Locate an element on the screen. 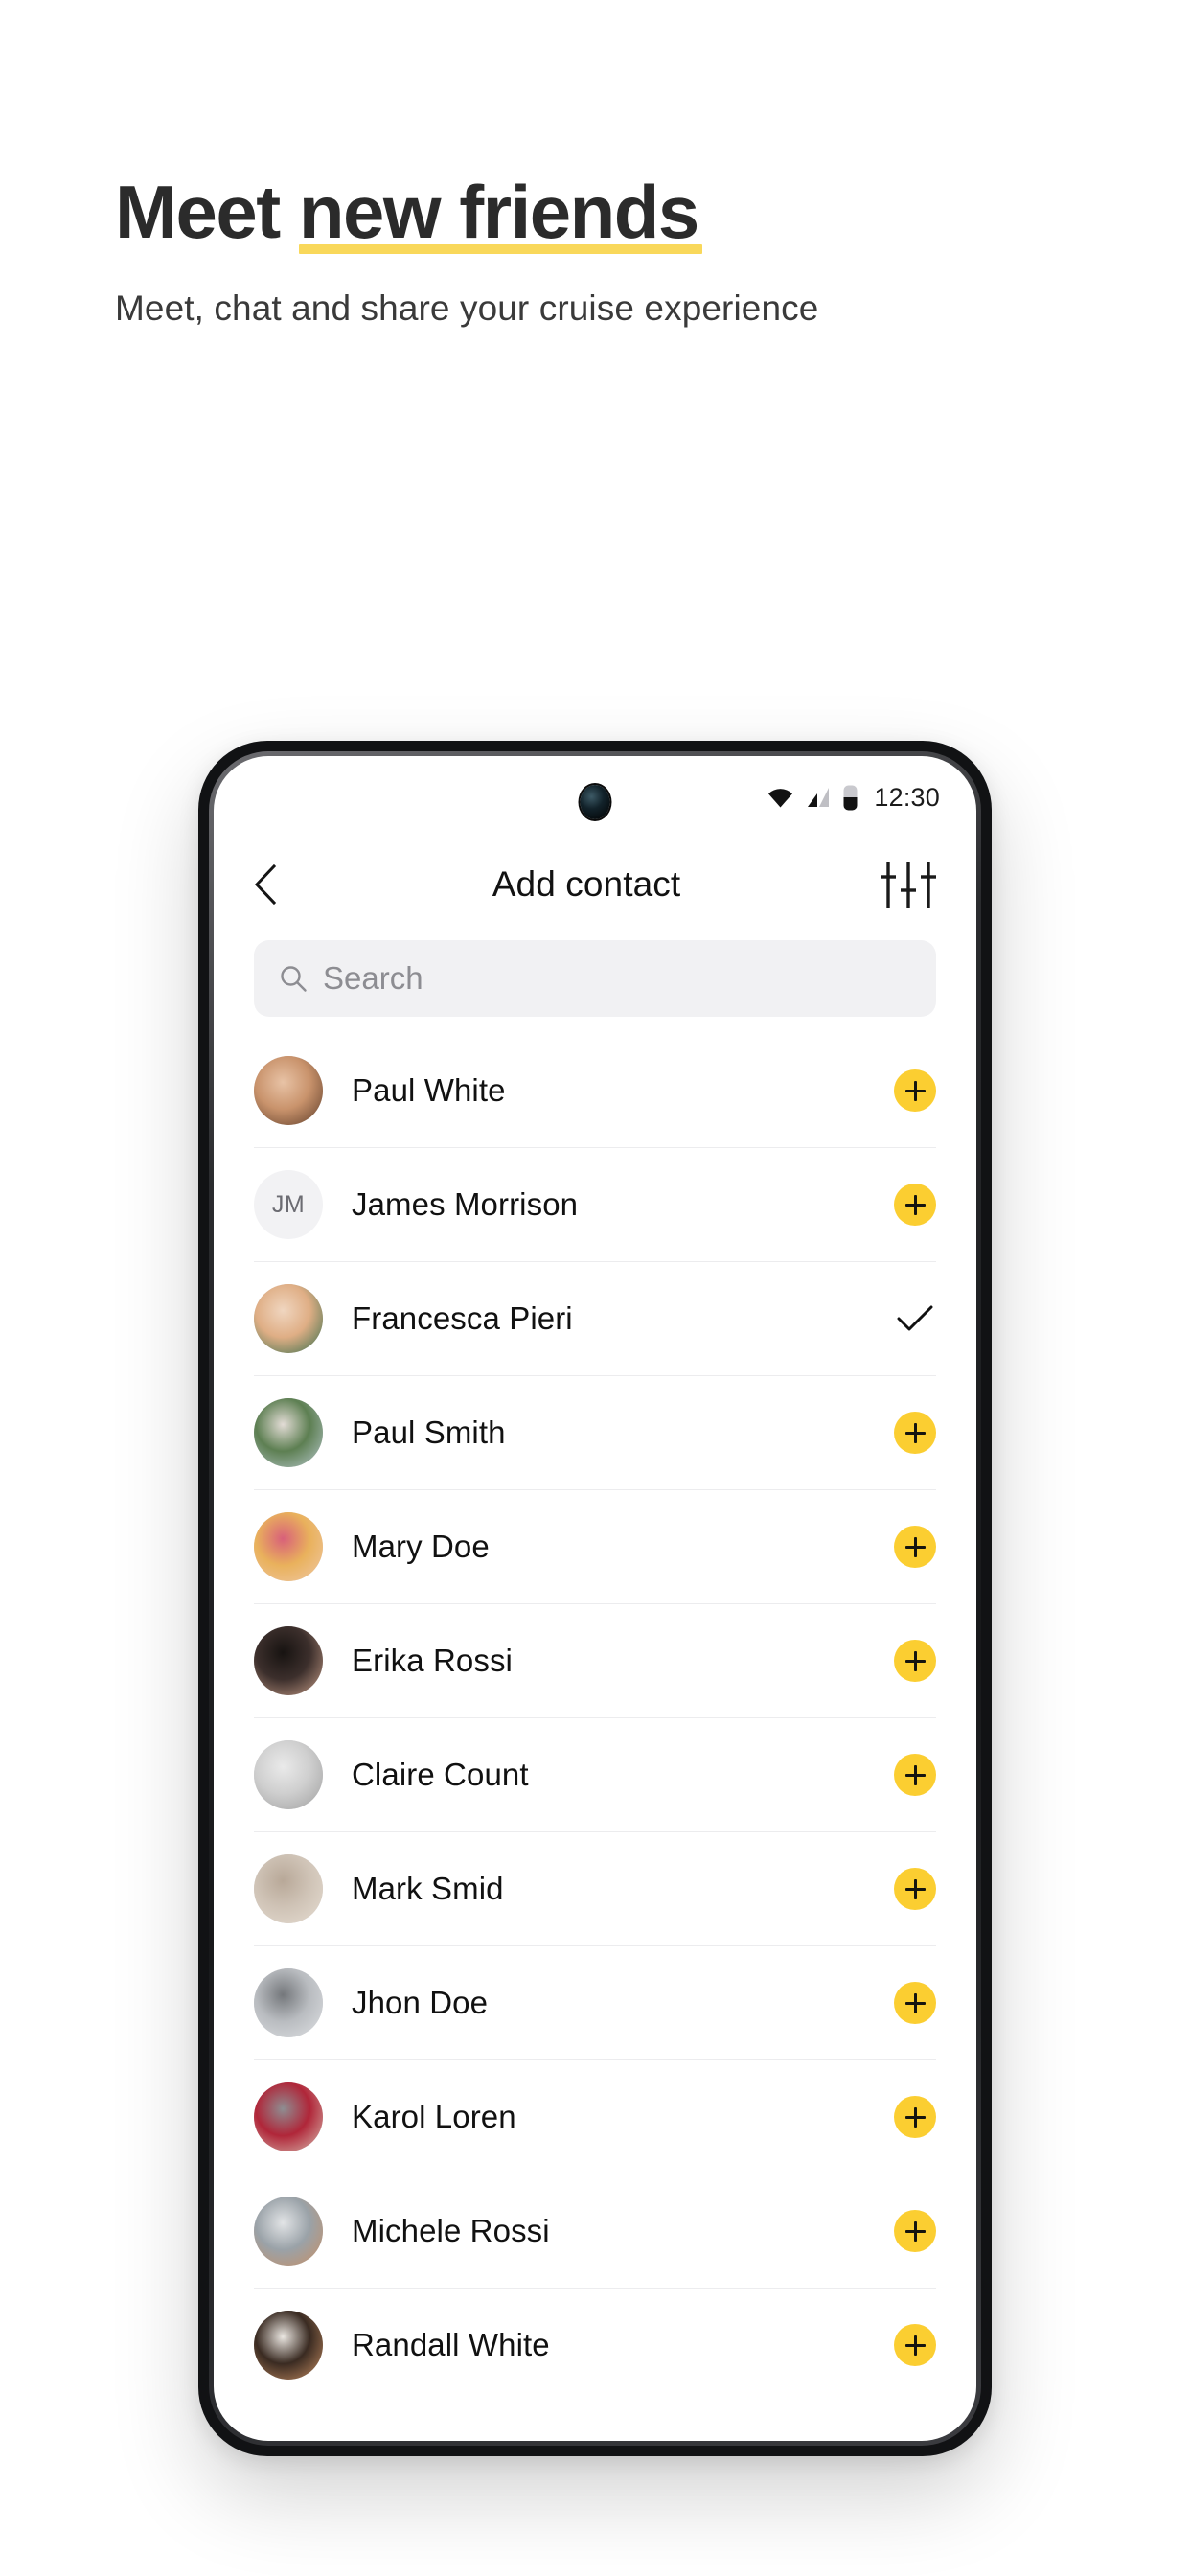 This screenshot has height=2576, width=1190. contact-name: Jhon Doe is located at coordinates (421, 2003).